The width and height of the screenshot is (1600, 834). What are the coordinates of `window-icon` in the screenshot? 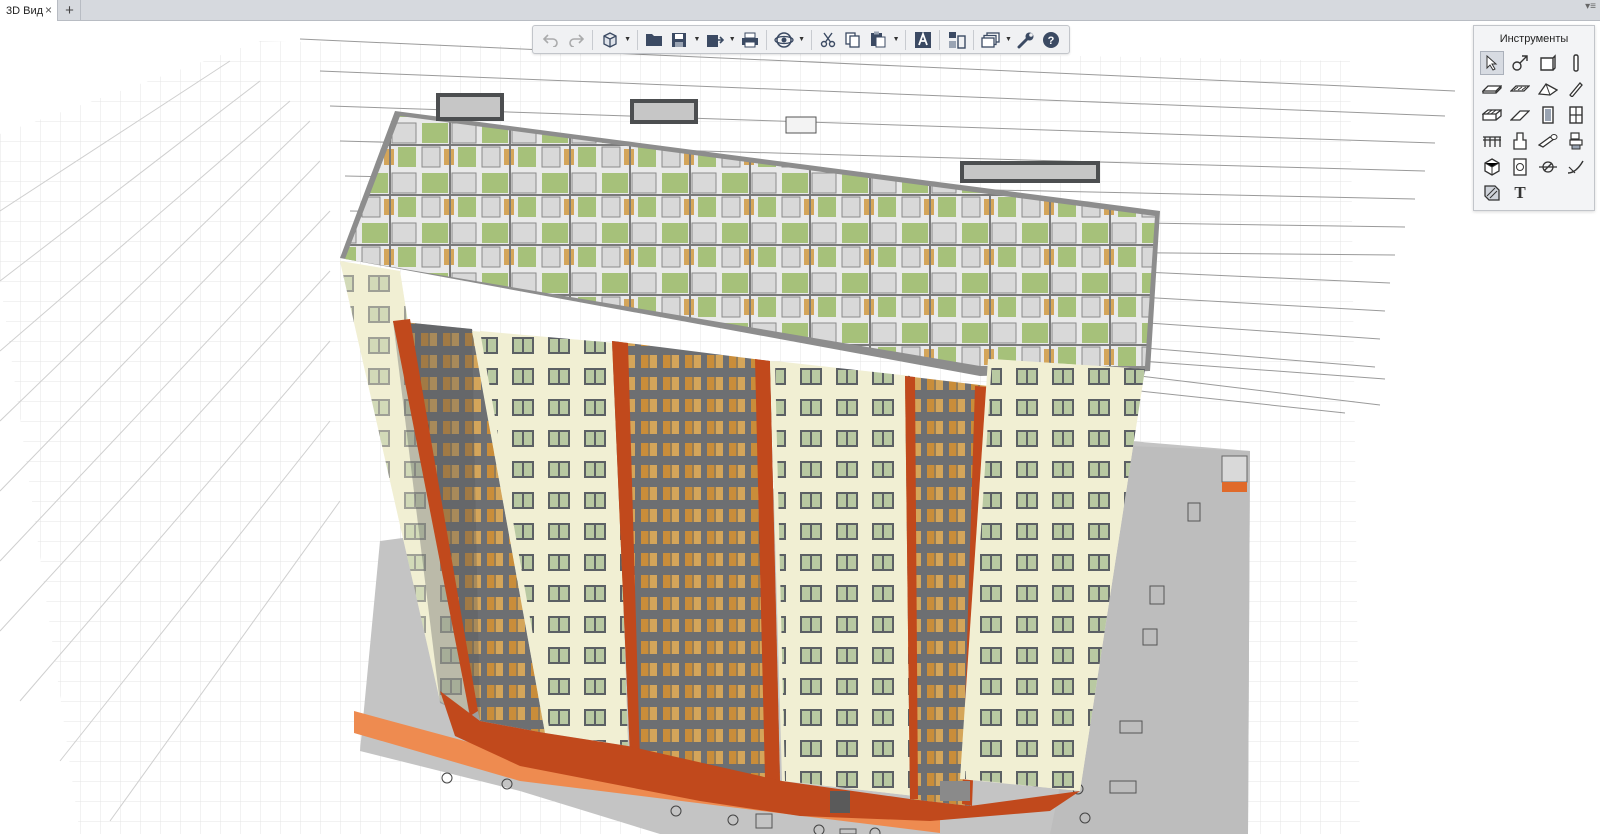 It's located at (1576, 115).